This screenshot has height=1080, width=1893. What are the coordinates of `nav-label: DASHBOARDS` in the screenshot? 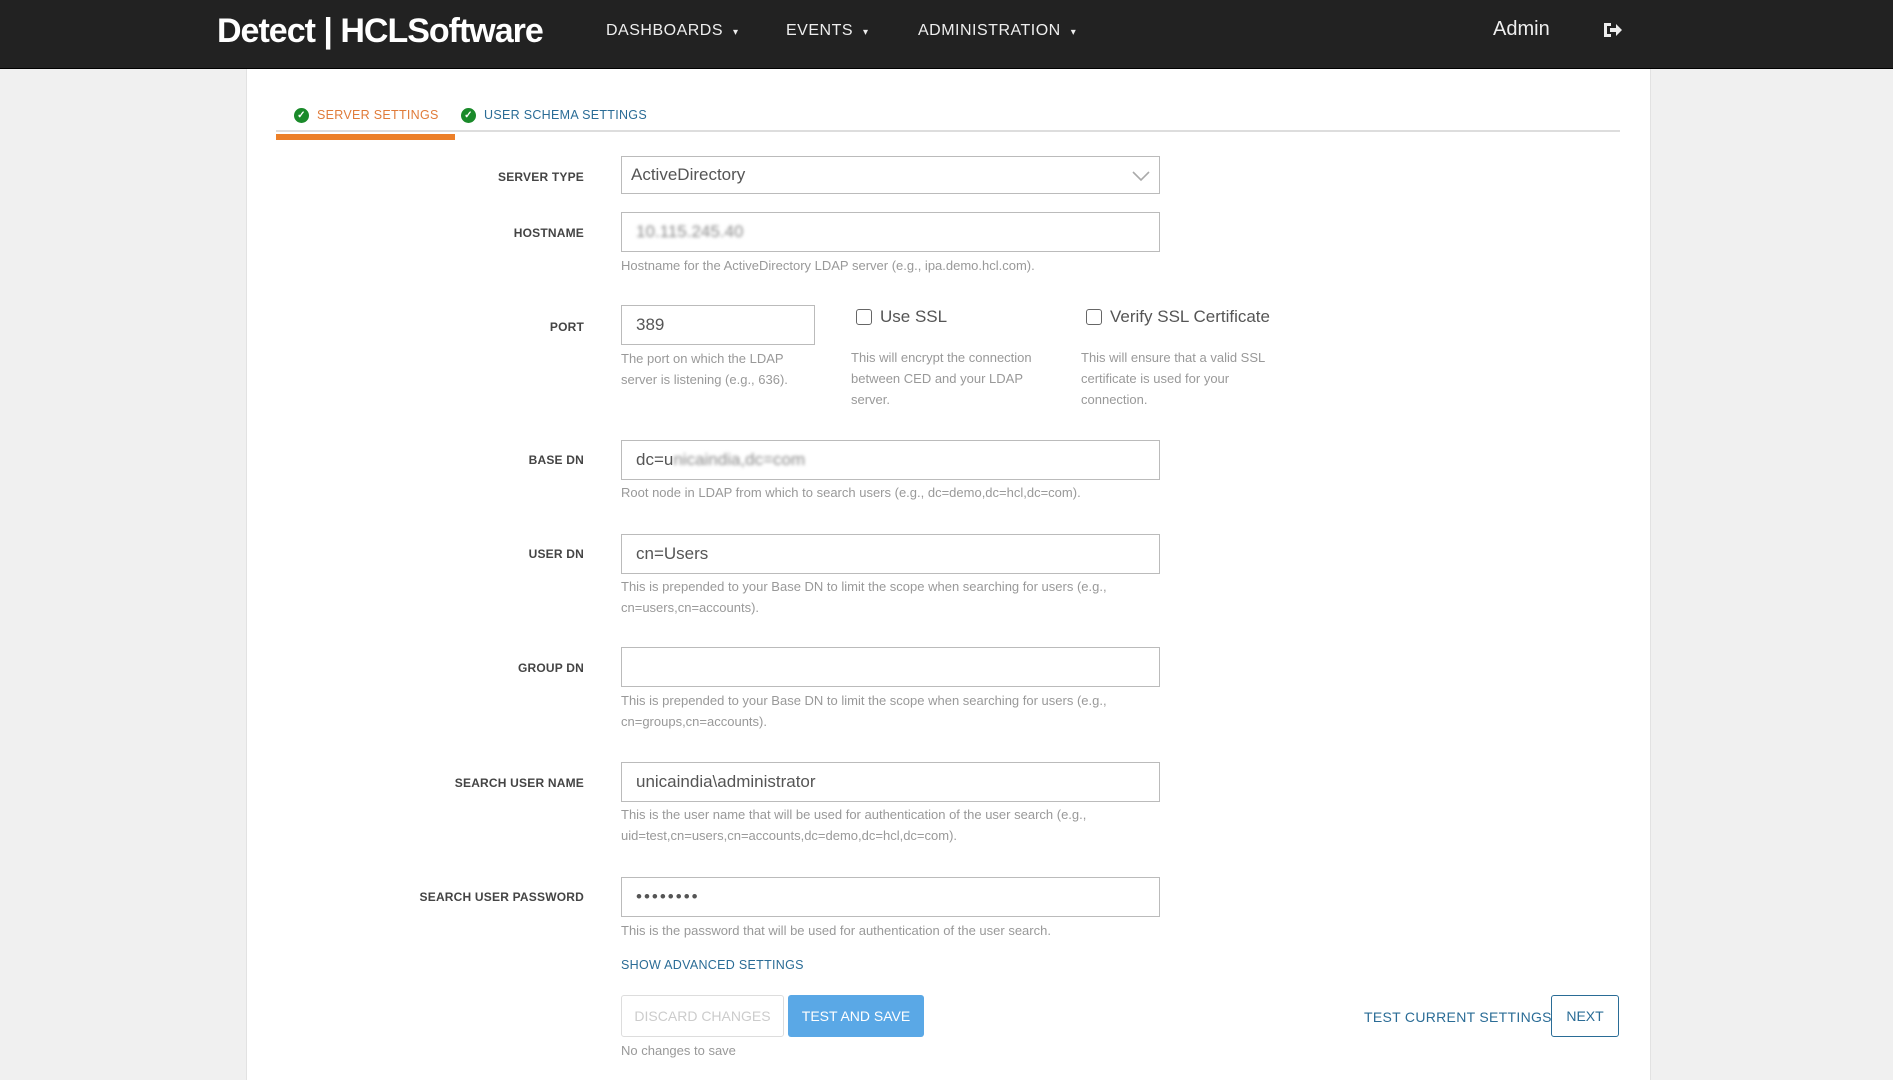 It's located at (665, 30).